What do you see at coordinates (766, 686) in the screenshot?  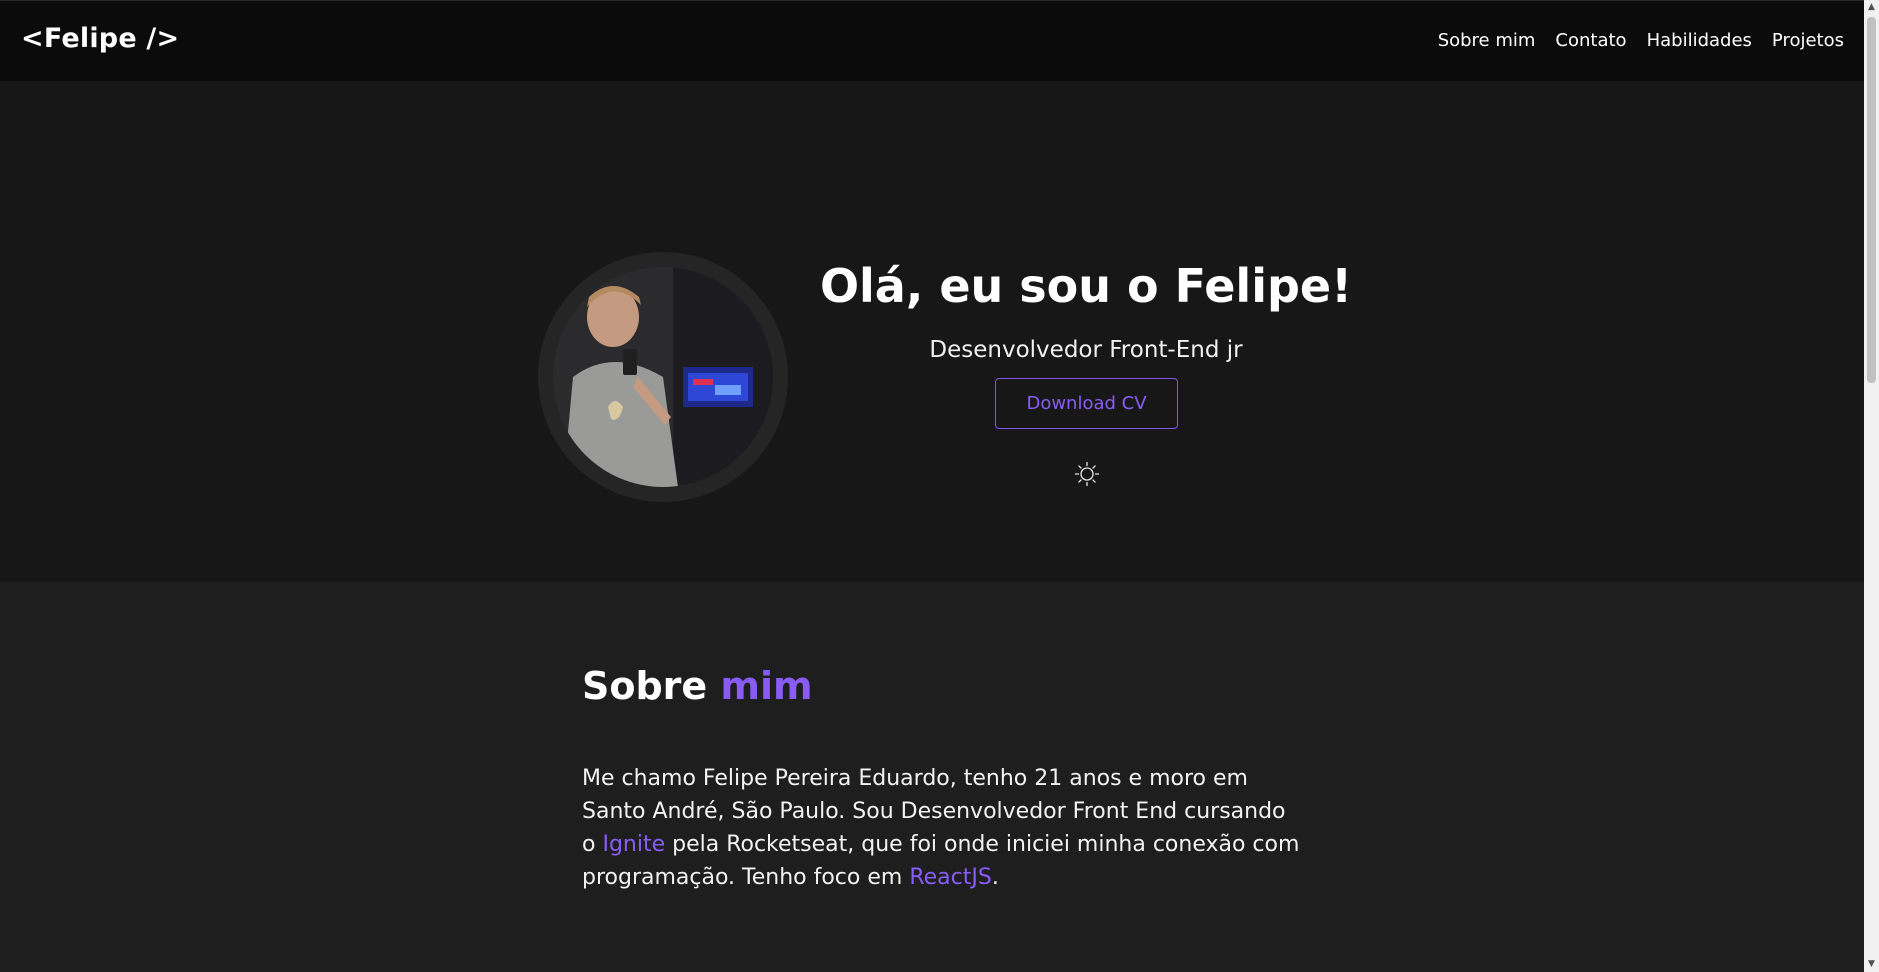 I see `about-title-accent: mim` at bounding box center [766, 686].